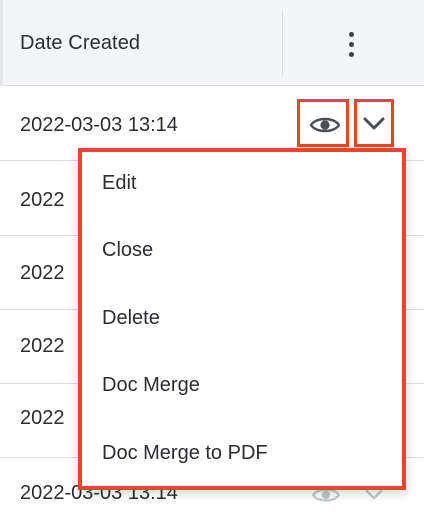 The image size is (424, 526). What do you see at coordinates (99, 125) in the screenshot?
I see `date-created-cell: 2022-03-03 13:14` at bounding box center [99, 125].